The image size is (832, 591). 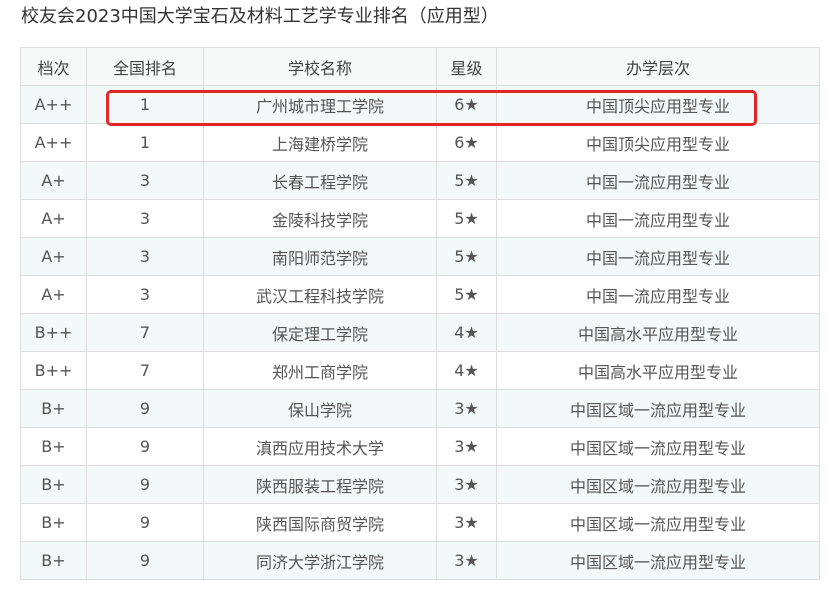 I want to click on table-row: A+ 3 金陵科技学院 5★ 中国一流应用型专业, so click(x=420, y=218).